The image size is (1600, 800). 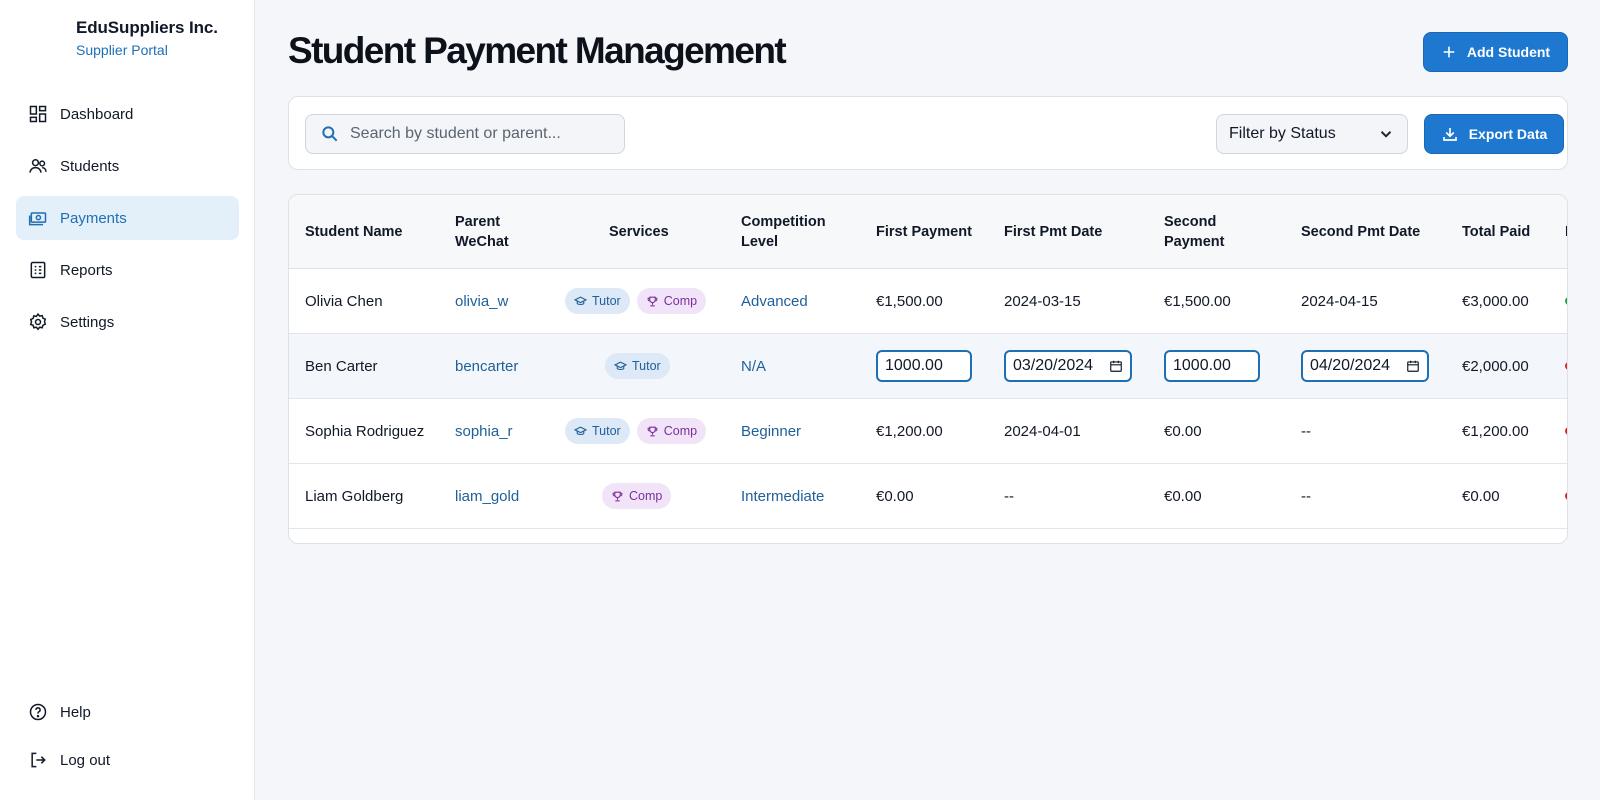 I want to click on brand-subtitle: Supplier Portal, so click(x=122, y=50).